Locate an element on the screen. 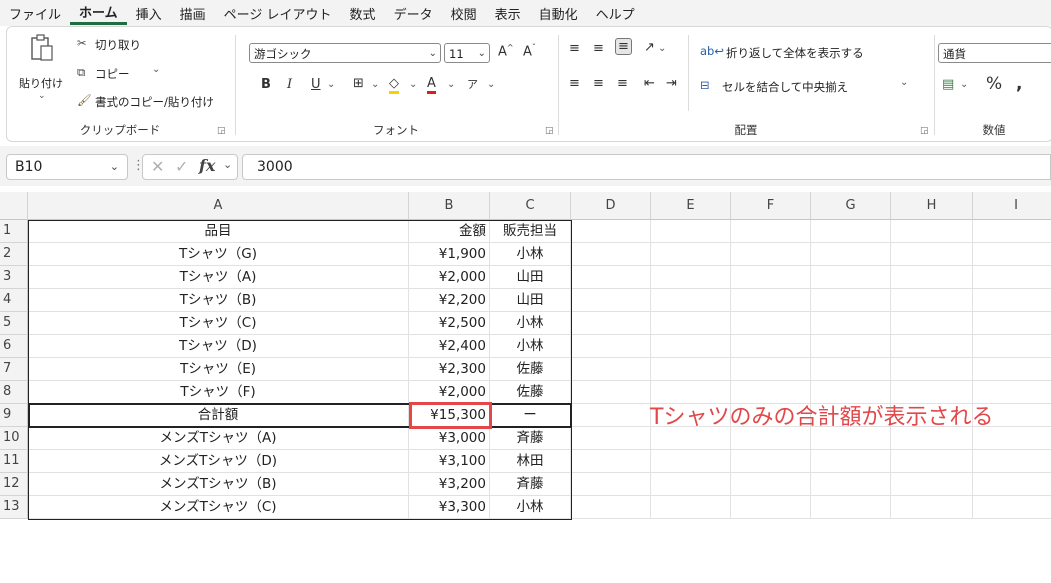  fill-color-icon: ◇ is located at coordinates (394, 85).